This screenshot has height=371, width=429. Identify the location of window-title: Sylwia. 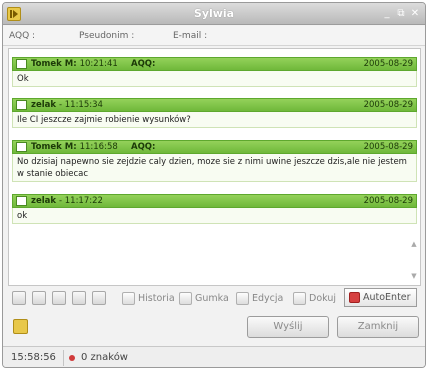
(214, 13).